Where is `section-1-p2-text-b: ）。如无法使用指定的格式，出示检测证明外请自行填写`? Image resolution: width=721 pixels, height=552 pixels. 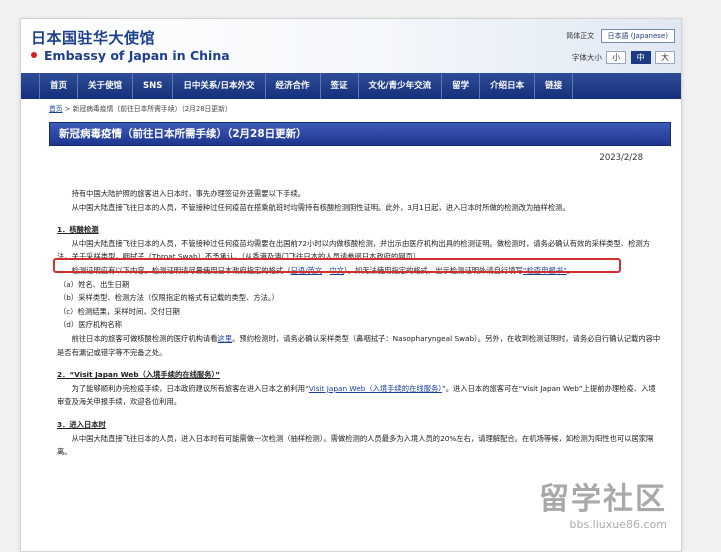
section-1-p2-text-b: ）。如无法使用指定的格式，出示检测证明外请自行填写 is located at coordinates (433, 270).